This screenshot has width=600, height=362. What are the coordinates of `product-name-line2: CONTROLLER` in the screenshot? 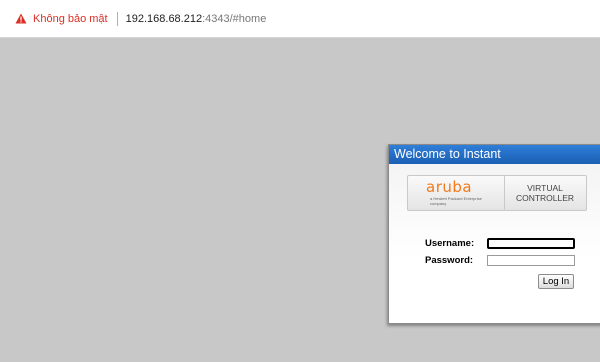 It's located at (545, 198).